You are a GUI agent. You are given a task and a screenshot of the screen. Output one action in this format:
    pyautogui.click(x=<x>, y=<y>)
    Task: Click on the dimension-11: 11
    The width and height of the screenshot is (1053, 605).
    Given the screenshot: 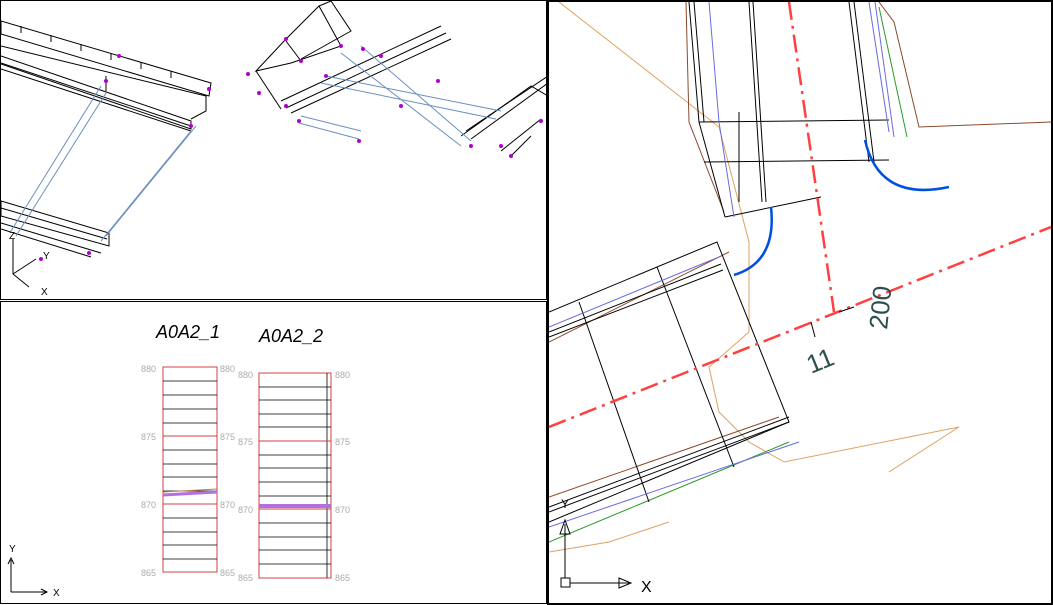 What is the action you would take?
    pyautogui.click(x=820, y=361)
    